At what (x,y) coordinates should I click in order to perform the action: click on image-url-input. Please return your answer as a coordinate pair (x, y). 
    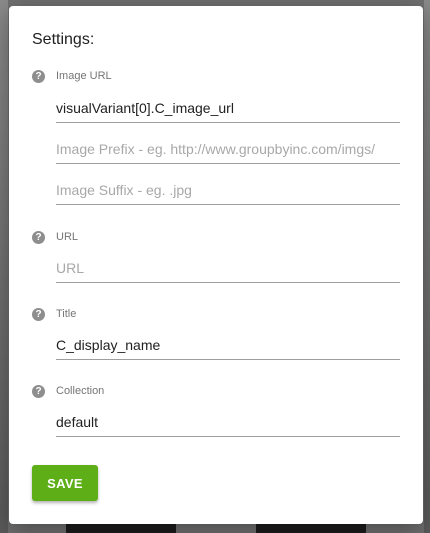
    Looking at the image, I should click on (228, 108).